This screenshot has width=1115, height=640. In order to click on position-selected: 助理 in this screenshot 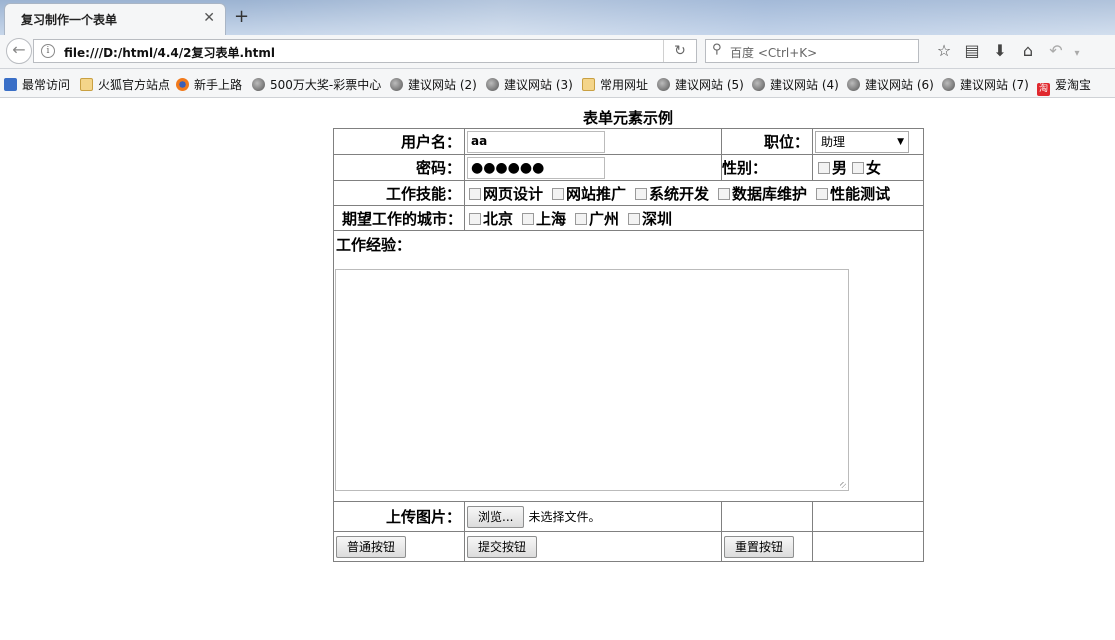, I will do `click(833, 141)`.